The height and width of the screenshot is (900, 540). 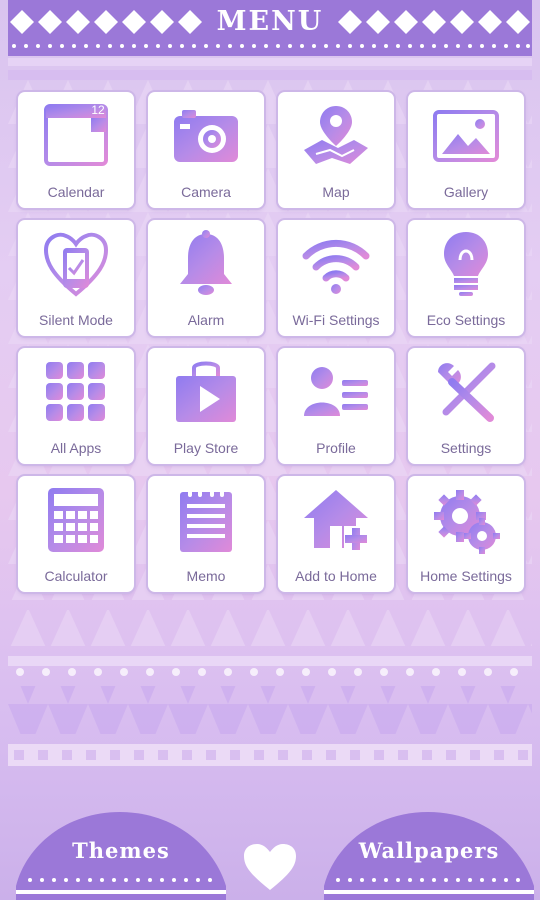 What do you see at coordinates (466, 320) in the screenshot?
I see `tile-label: Eco Settings` at bounding box center [466, 320].